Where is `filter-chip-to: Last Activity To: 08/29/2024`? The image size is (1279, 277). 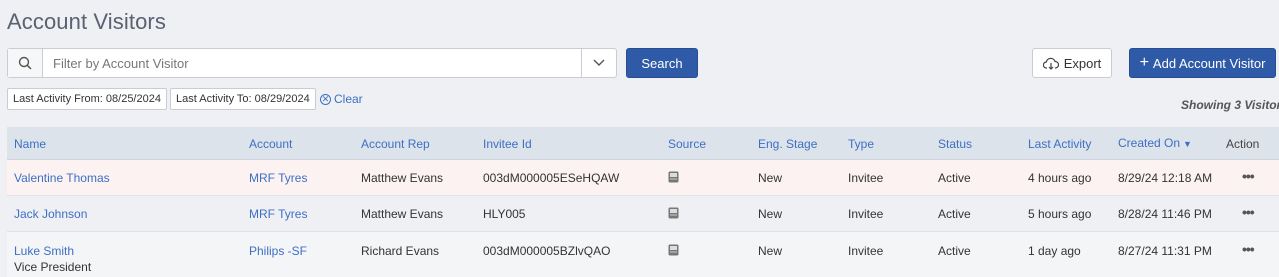 filter-chip-to: Last Activity To: 08/29/2024 is located at coordinates (243, 99).